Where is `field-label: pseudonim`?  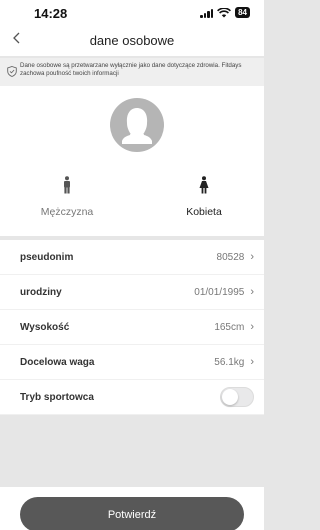 field-label: pseudonim is located at coordinates (47, 257).